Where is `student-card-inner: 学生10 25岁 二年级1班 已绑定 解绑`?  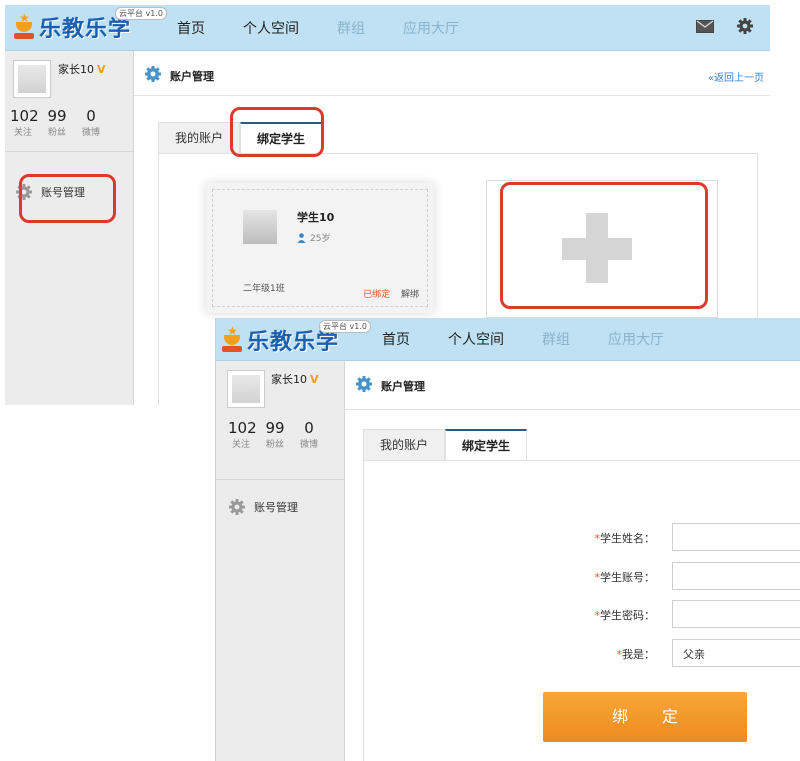 student-card-inner: 学生10 25岁 二年级1班 已绑定 解绑 is located at coordinates (320, 248).